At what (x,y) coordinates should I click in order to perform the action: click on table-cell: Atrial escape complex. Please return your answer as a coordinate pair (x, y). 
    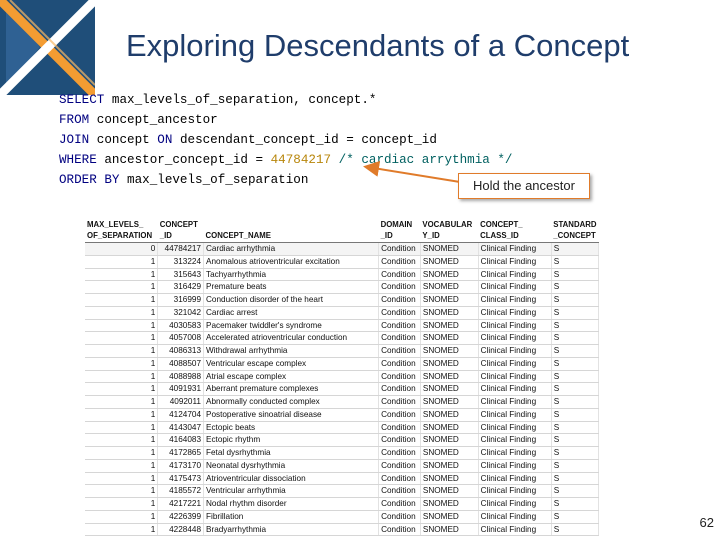
    Looking at the image, I should click on (291, 377).